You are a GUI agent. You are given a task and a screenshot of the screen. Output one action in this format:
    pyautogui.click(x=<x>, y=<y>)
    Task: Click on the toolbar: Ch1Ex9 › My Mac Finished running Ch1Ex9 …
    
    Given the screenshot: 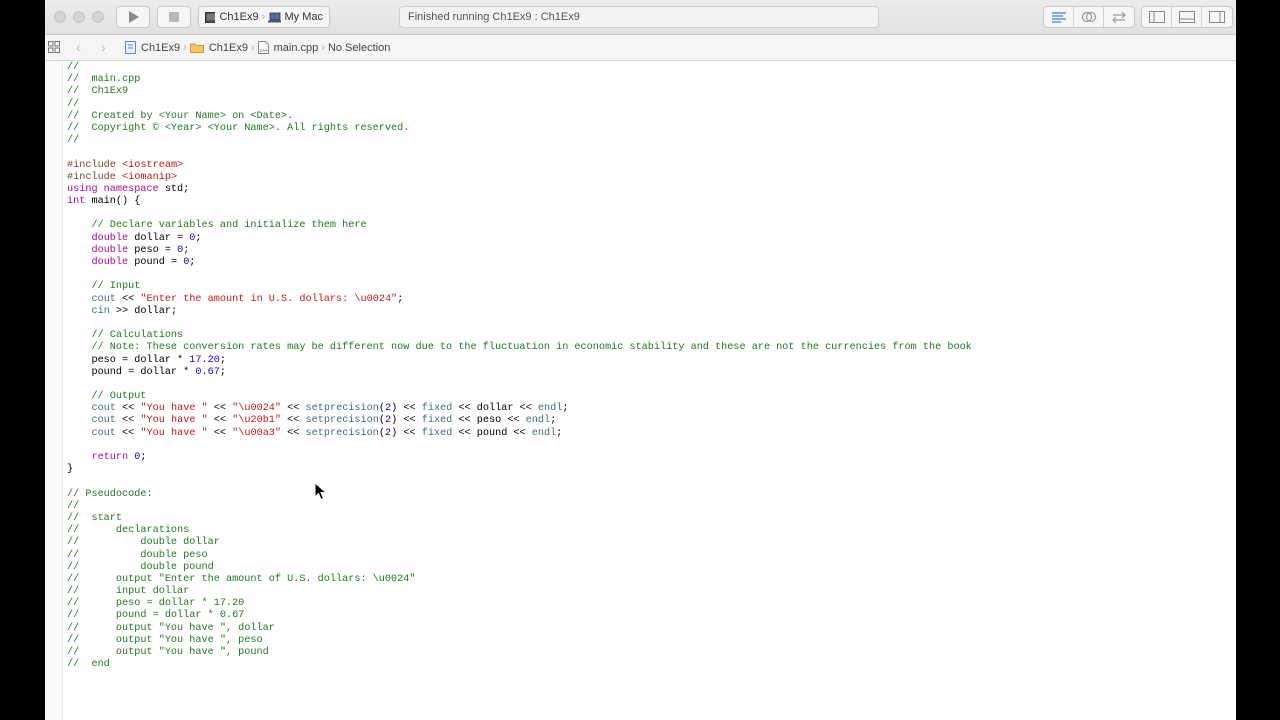 What is the action you would take?
    pyautogui.click(x=640, y=17)
    